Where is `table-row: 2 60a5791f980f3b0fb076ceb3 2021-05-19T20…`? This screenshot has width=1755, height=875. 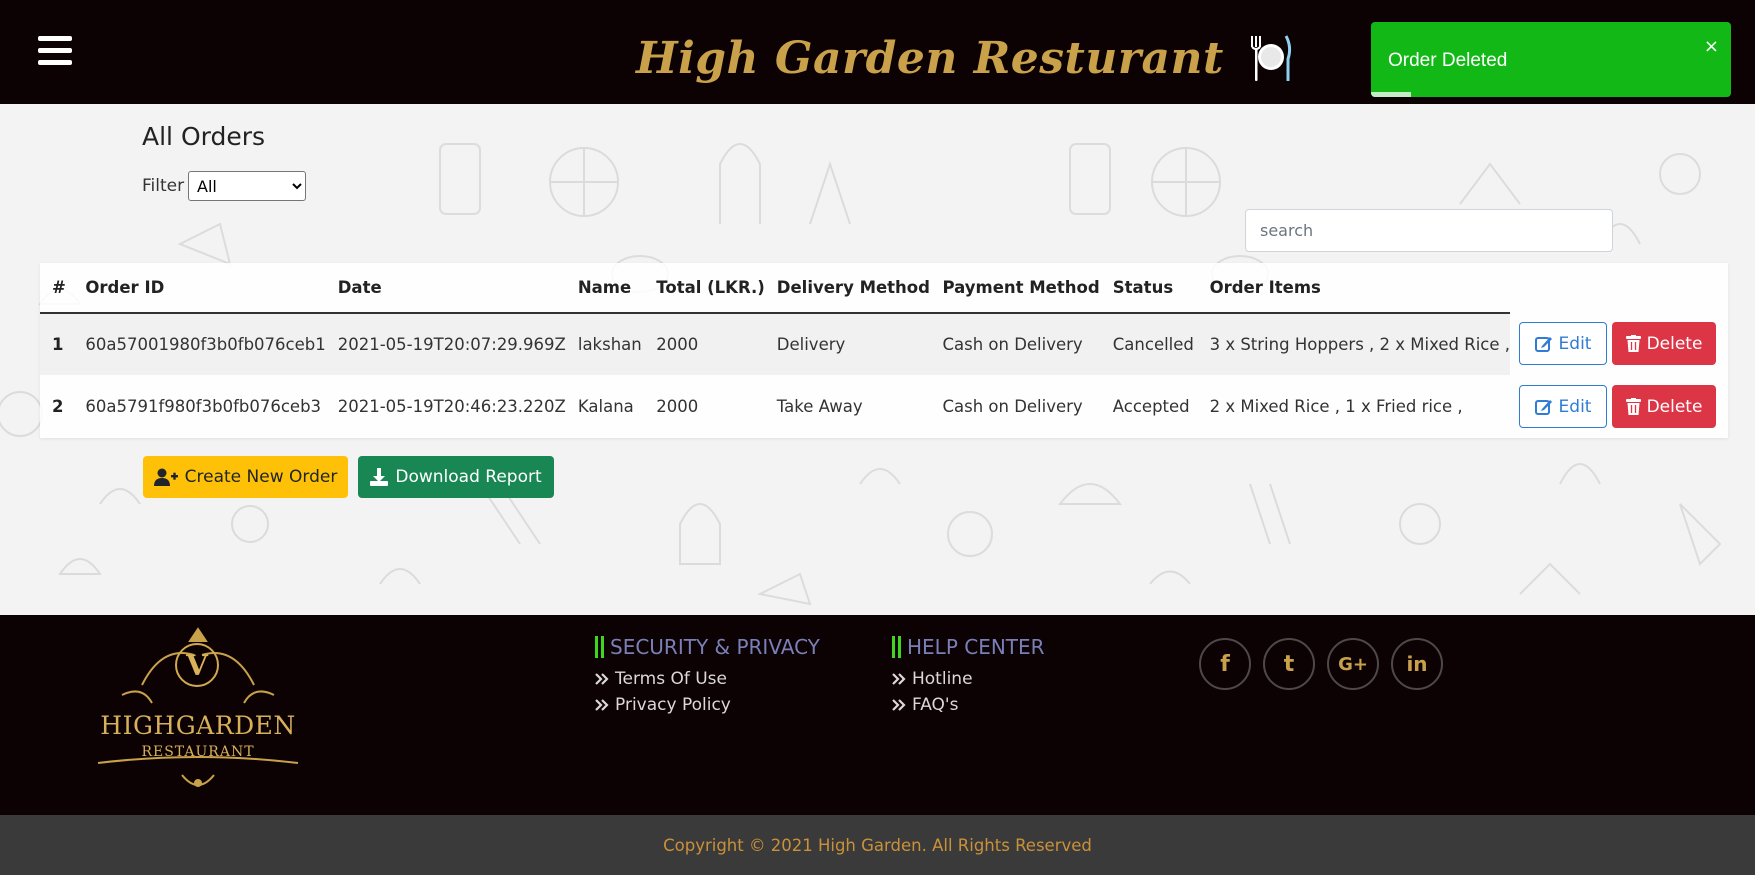
table-row: 2 60a5791f980f3b0fb076ceb3 2021-05-19T20… is located at coordinates (775, 406).